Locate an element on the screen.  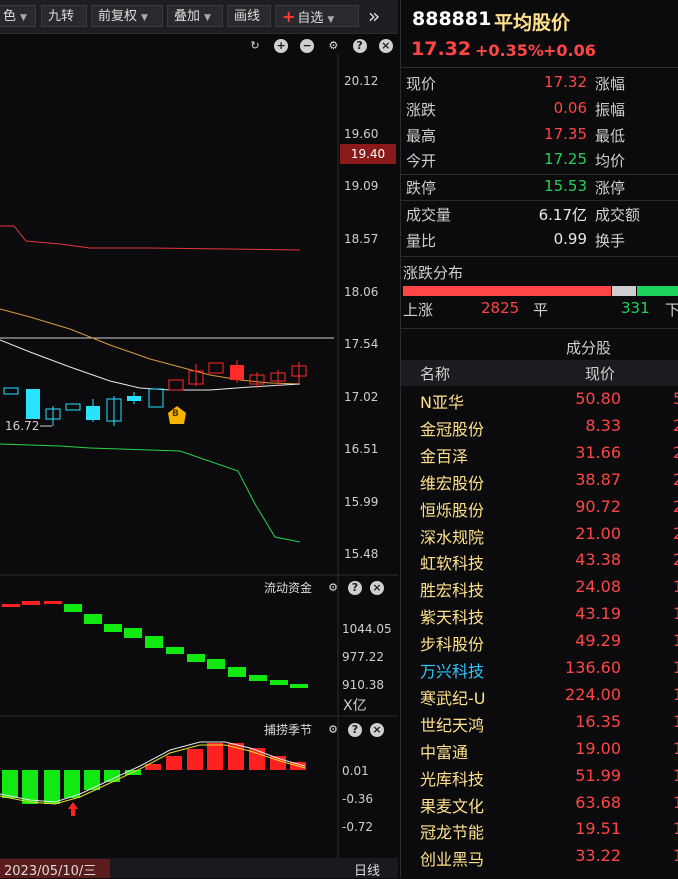
constituent-price: 16.35 is located at coordinates (598, 721).